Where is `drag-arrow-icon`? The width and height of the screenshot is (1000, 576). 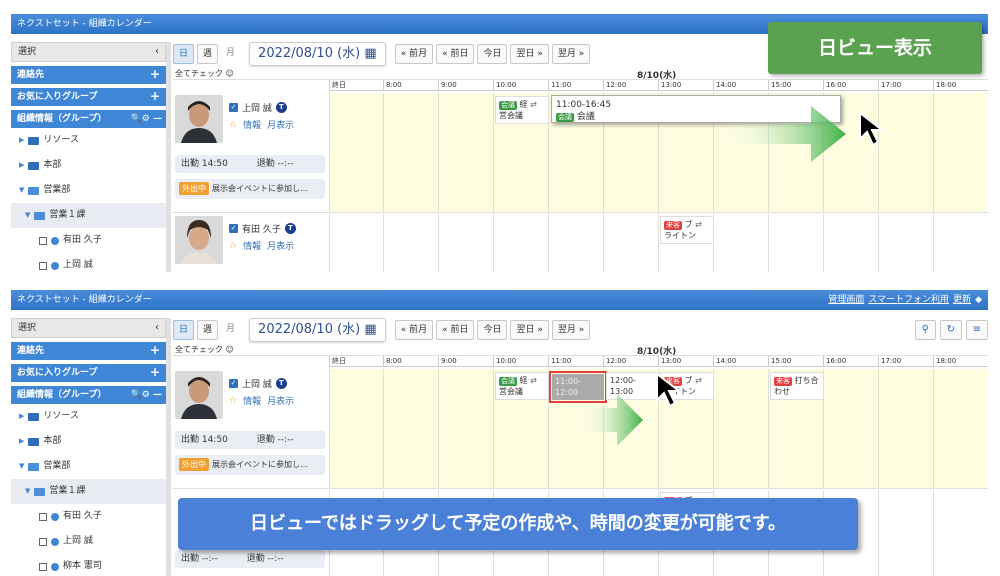 drag-arrow-icon is located at coordinates (612, 420).